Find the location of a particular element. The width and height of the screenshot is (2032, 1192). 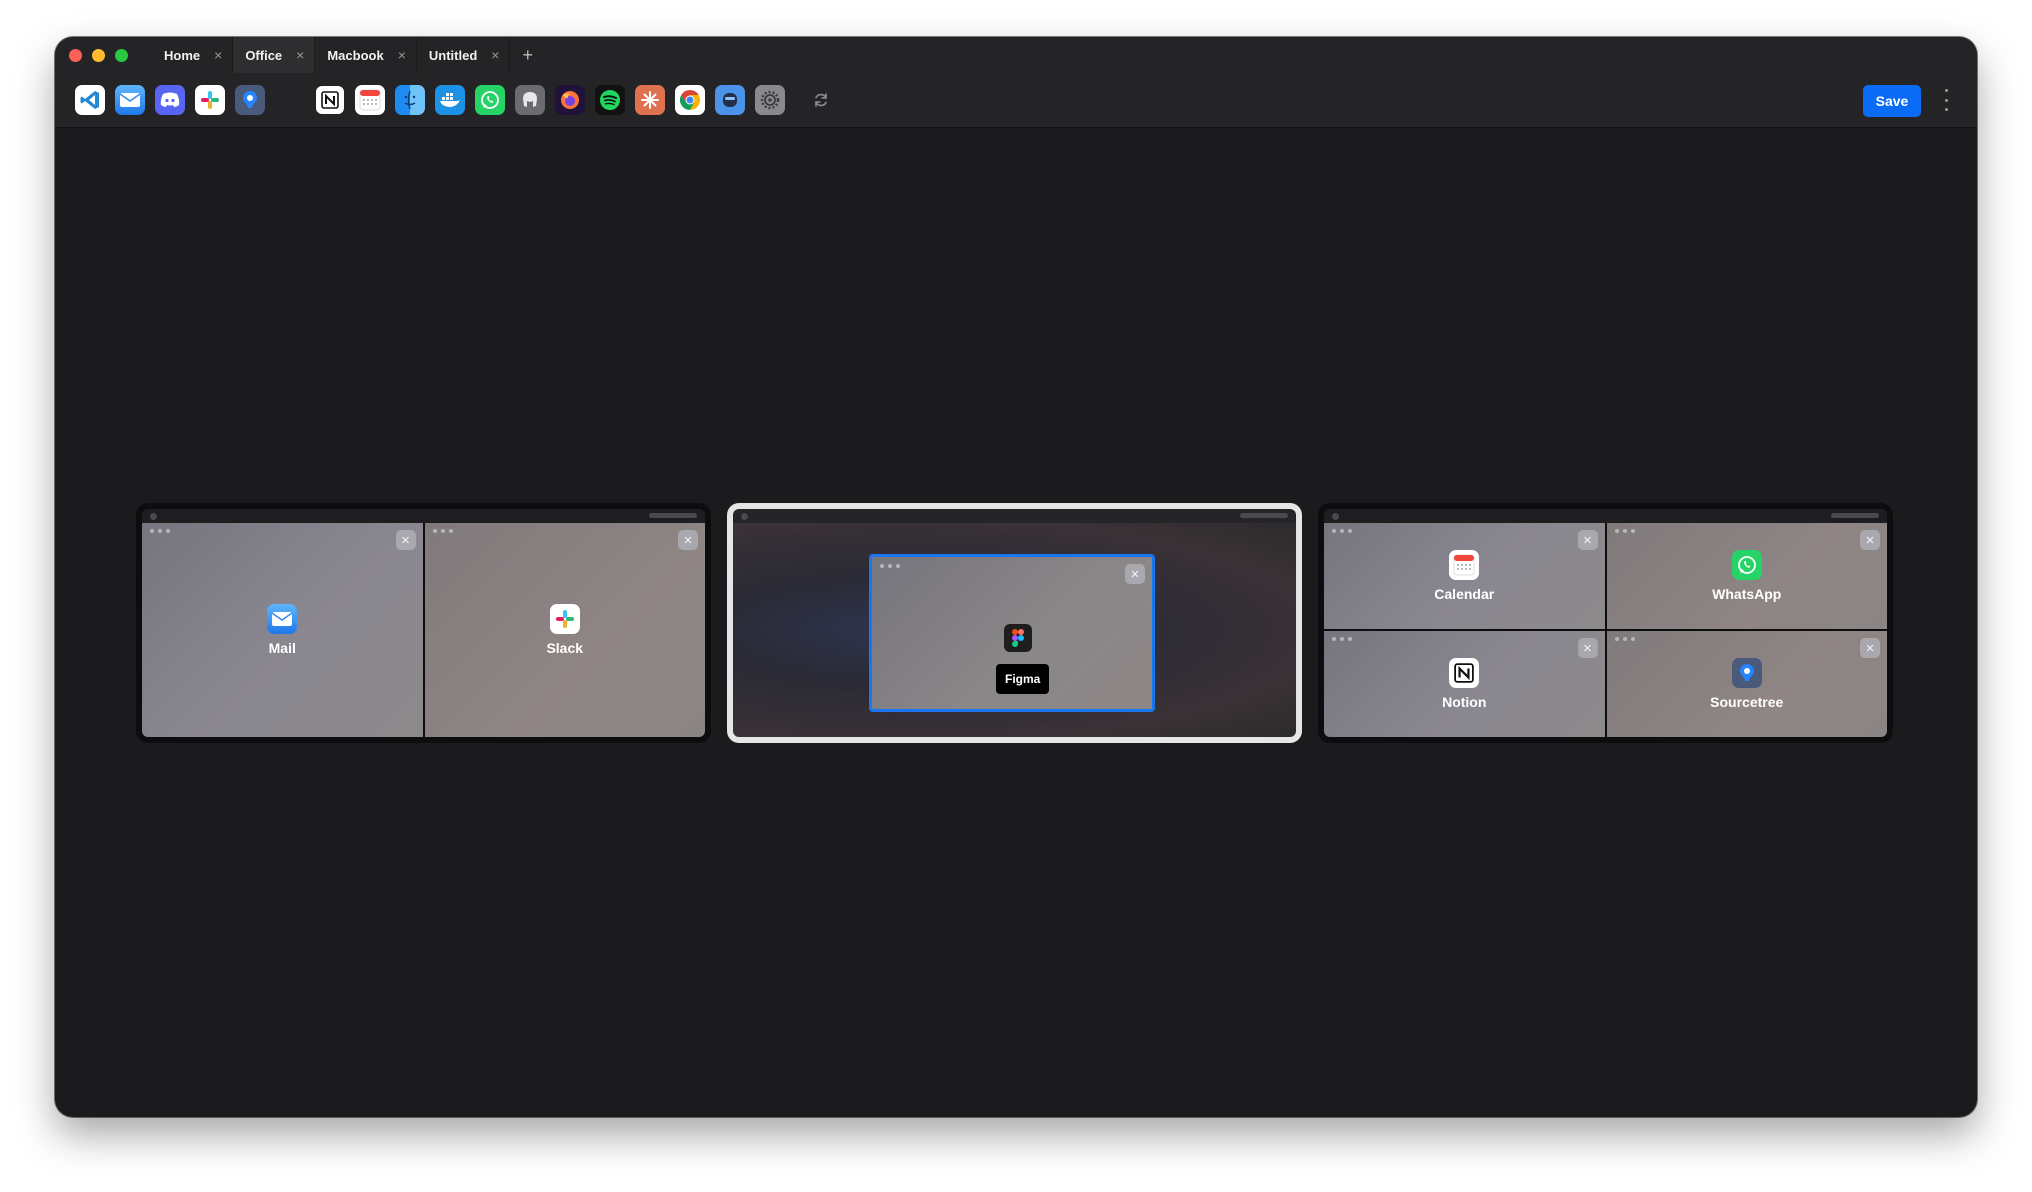

window-pane-sourcetree: × Sourcetree is located at coordinates (1746, 684).